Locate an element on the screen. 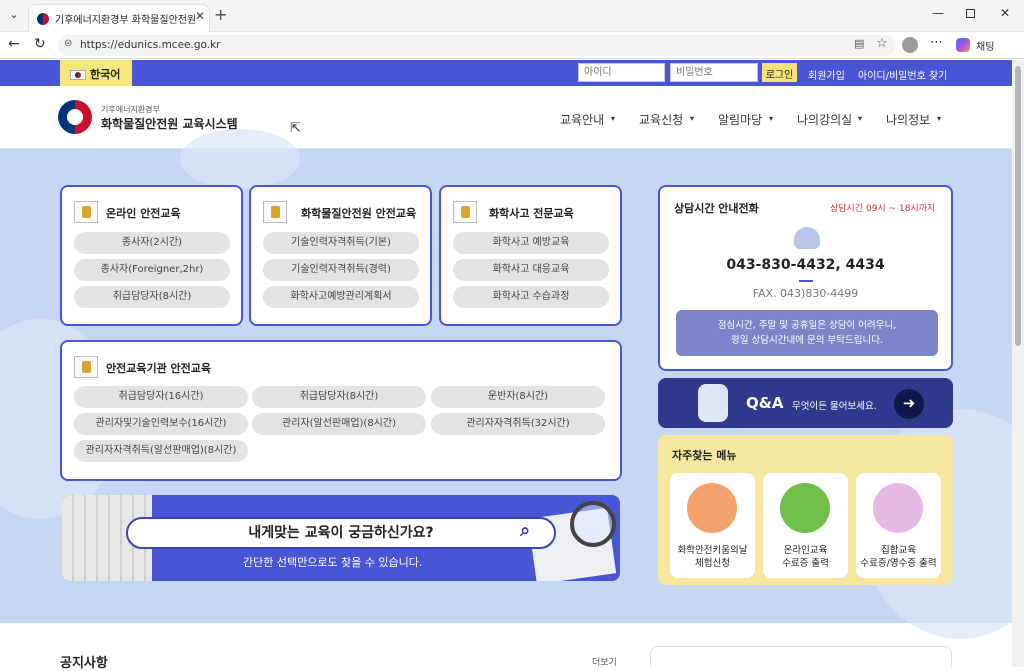  contact-hours: 상담시간 09시 ~ 18시까지 is located at coordinates (883, 209).